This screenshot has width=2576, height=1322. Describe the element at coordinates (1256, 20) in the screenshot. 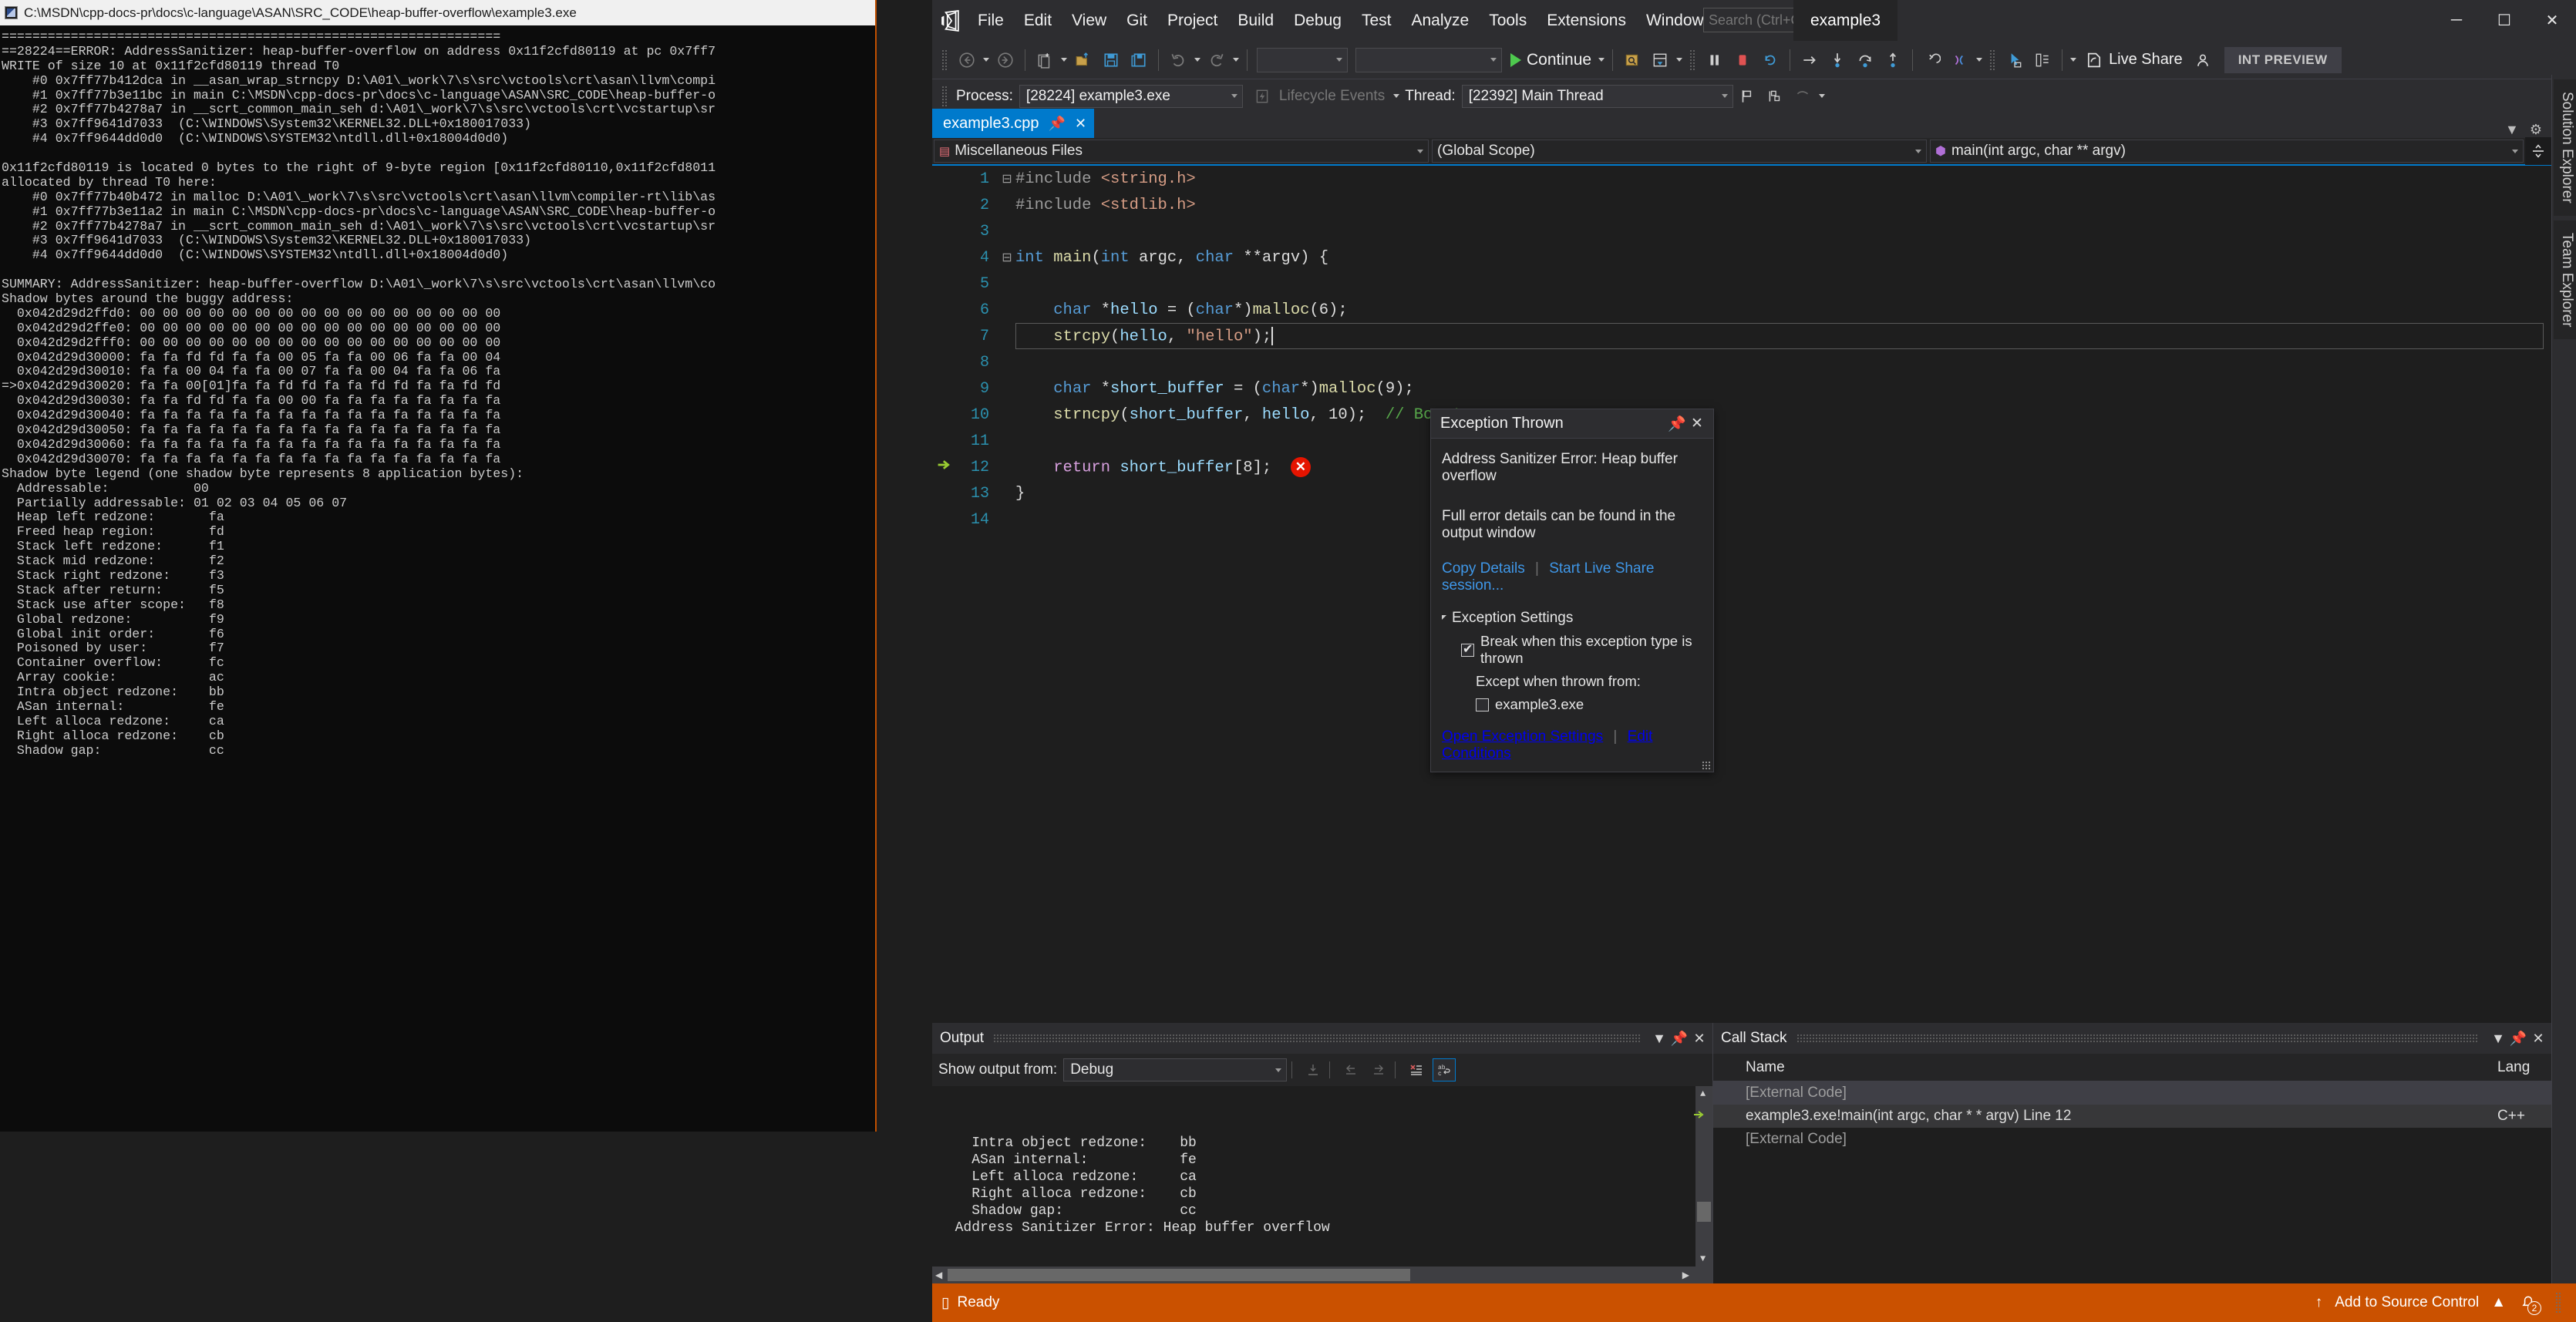

I see `menu-item-build: Build` at that location.